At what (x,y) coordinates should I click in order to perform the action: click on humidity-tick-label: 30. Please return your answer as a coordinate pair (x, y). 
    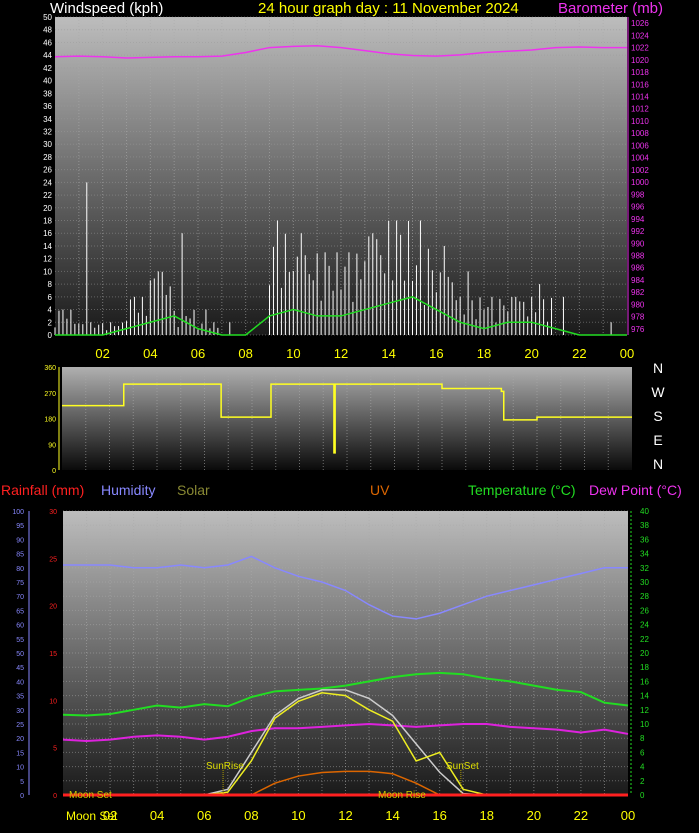
    Looking at the image, I should click on (20, 711).